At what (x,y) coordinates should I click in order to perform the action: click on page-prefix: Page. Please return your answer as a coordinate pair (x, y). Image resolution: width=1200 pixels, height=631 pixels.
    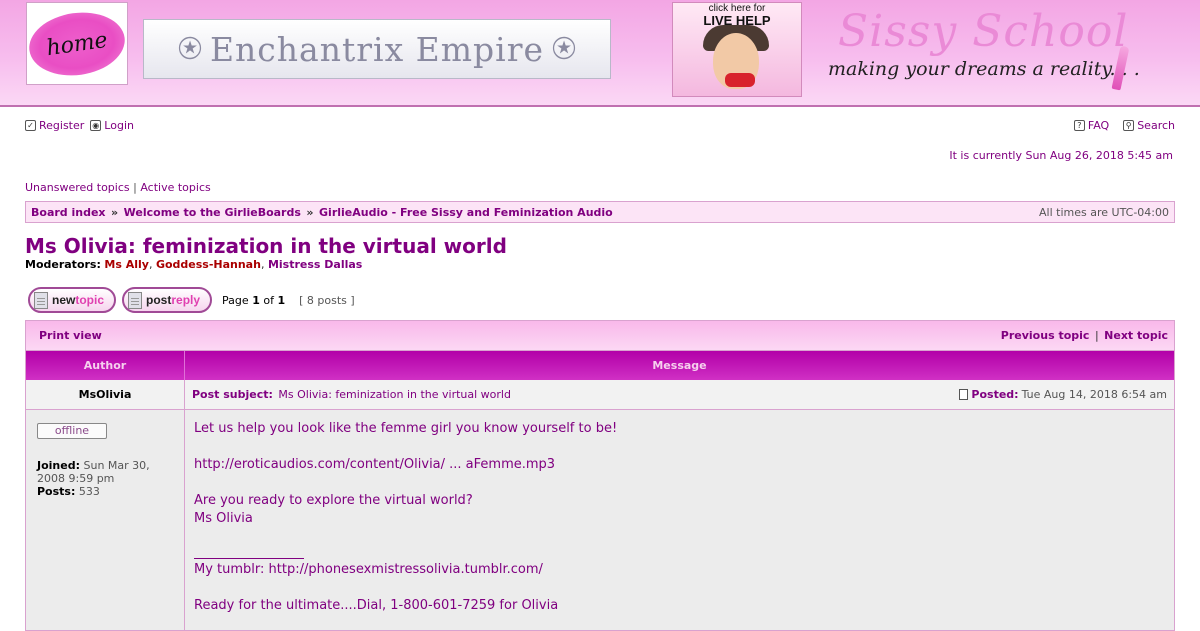
    Looking at the image, I should click on (235, 300).